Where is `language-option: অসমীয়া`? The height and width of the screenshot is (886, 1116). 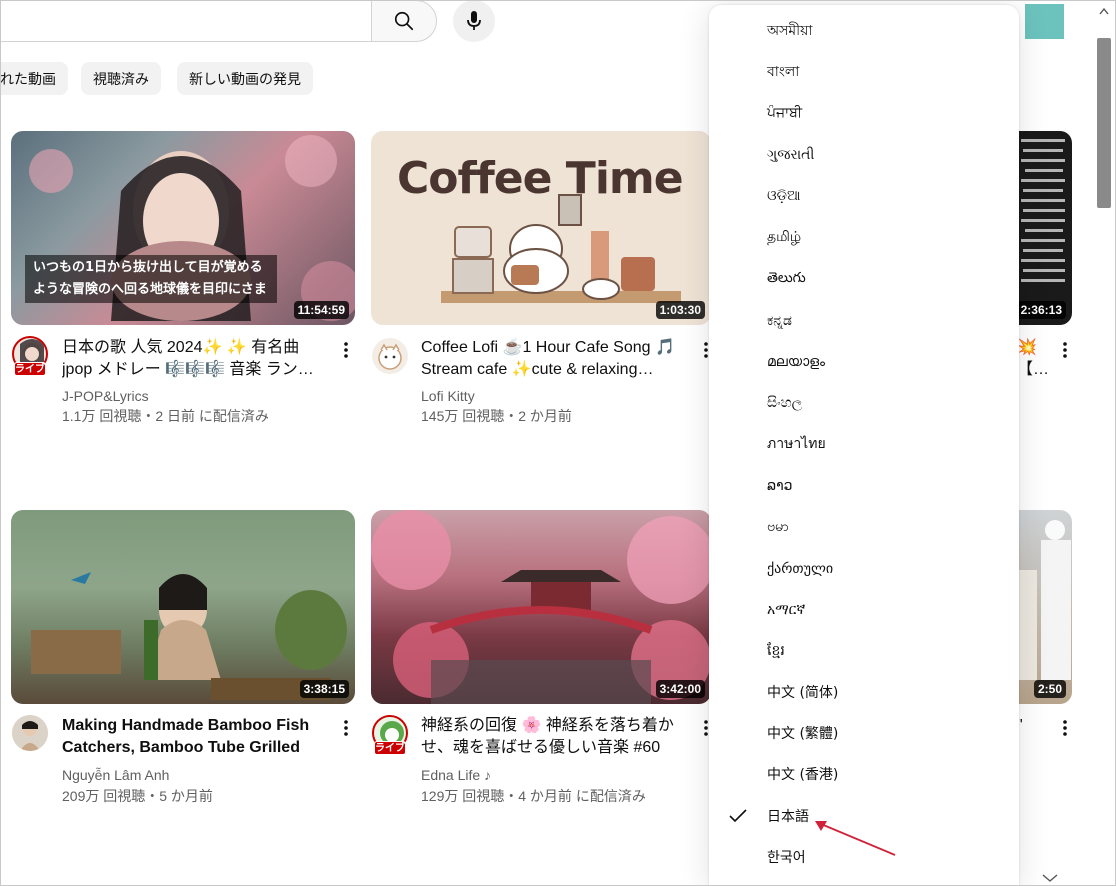 language-option: অসমীয়া is located at coordinates (864, 31).